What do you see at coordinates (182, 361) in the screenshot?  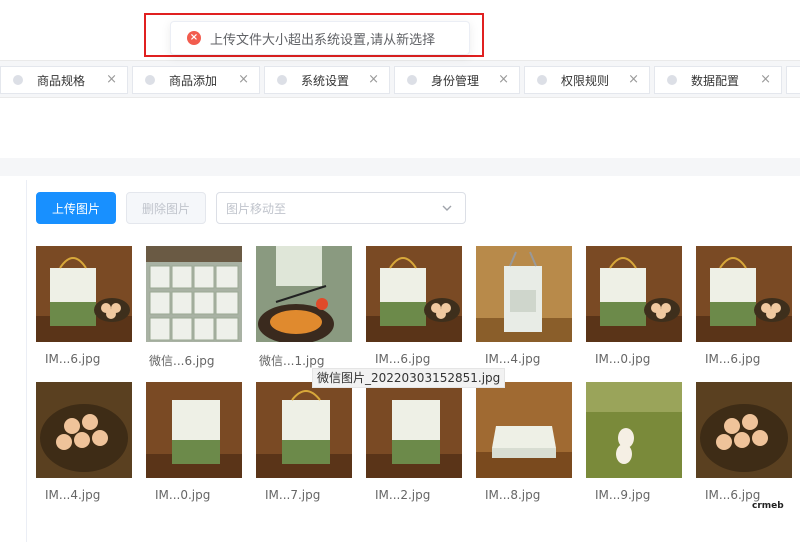 I see `image-name-2: 微信...6.jpg` at bounding box center [182, 361].